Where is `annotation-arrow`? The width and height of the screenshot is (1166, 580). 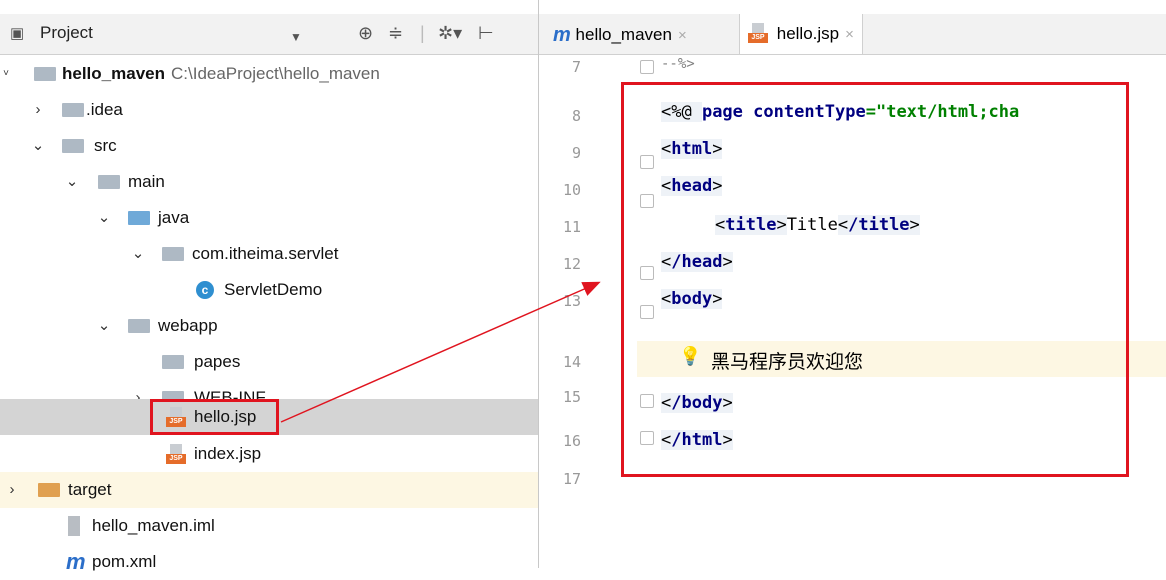 annotation-arrow is located at coordinates (440, 352).